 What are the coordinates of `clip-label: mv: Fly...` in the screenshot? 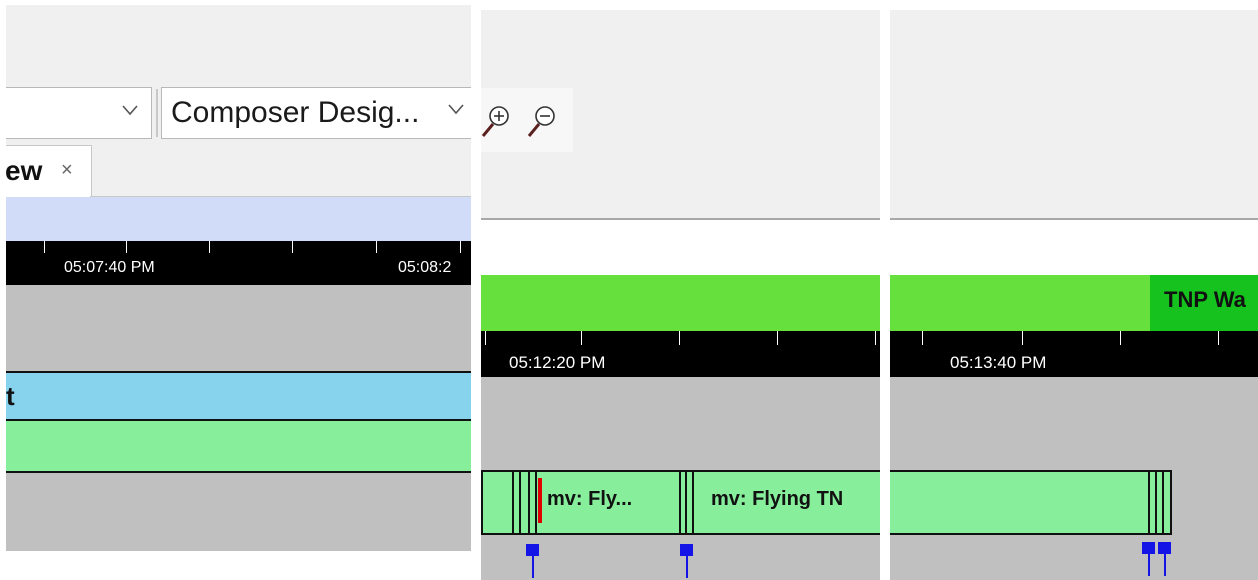 It's located at (590, 499).